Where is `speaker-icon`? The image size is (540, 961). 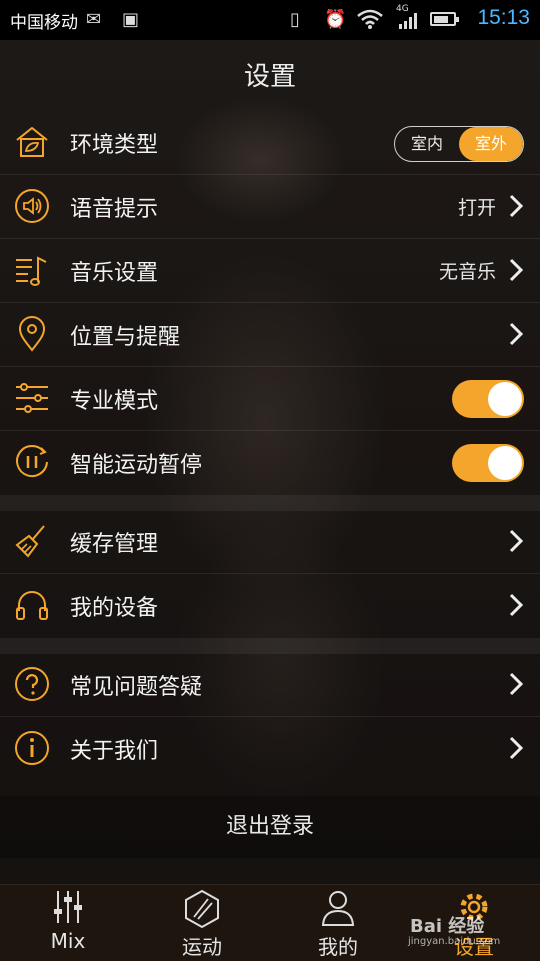
speaker-icon is located at coordinates (32, 206).